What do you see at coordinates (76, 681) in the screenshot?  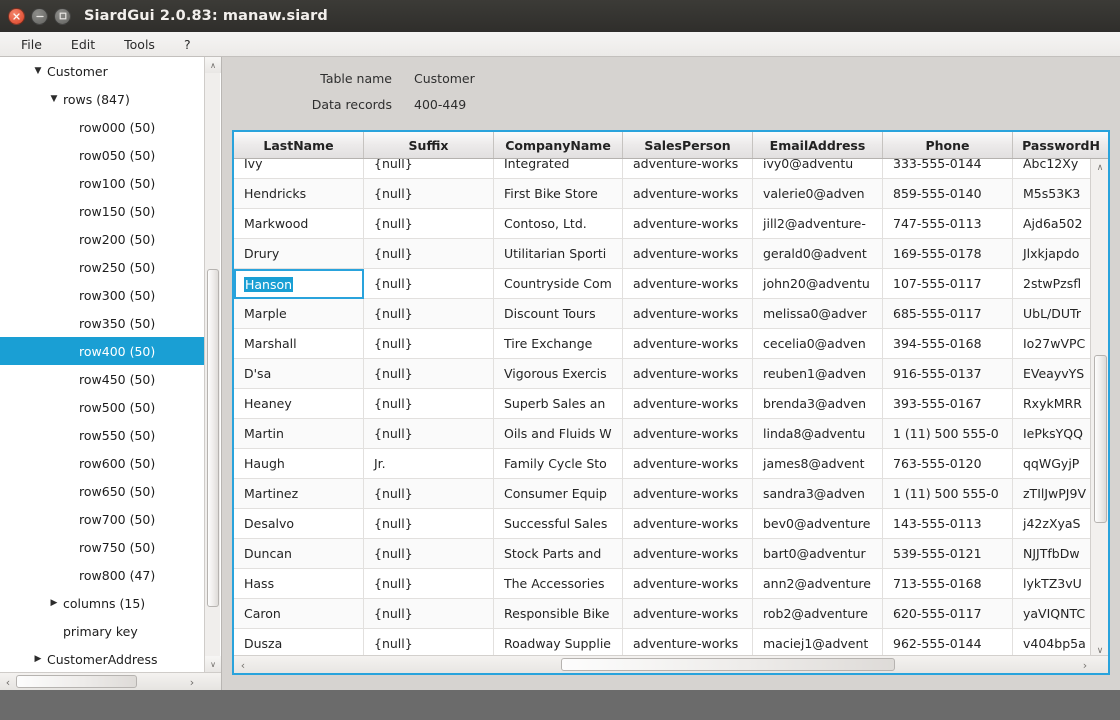 I see `tree-hscroll-thumb` at bounding box center [76, 681].